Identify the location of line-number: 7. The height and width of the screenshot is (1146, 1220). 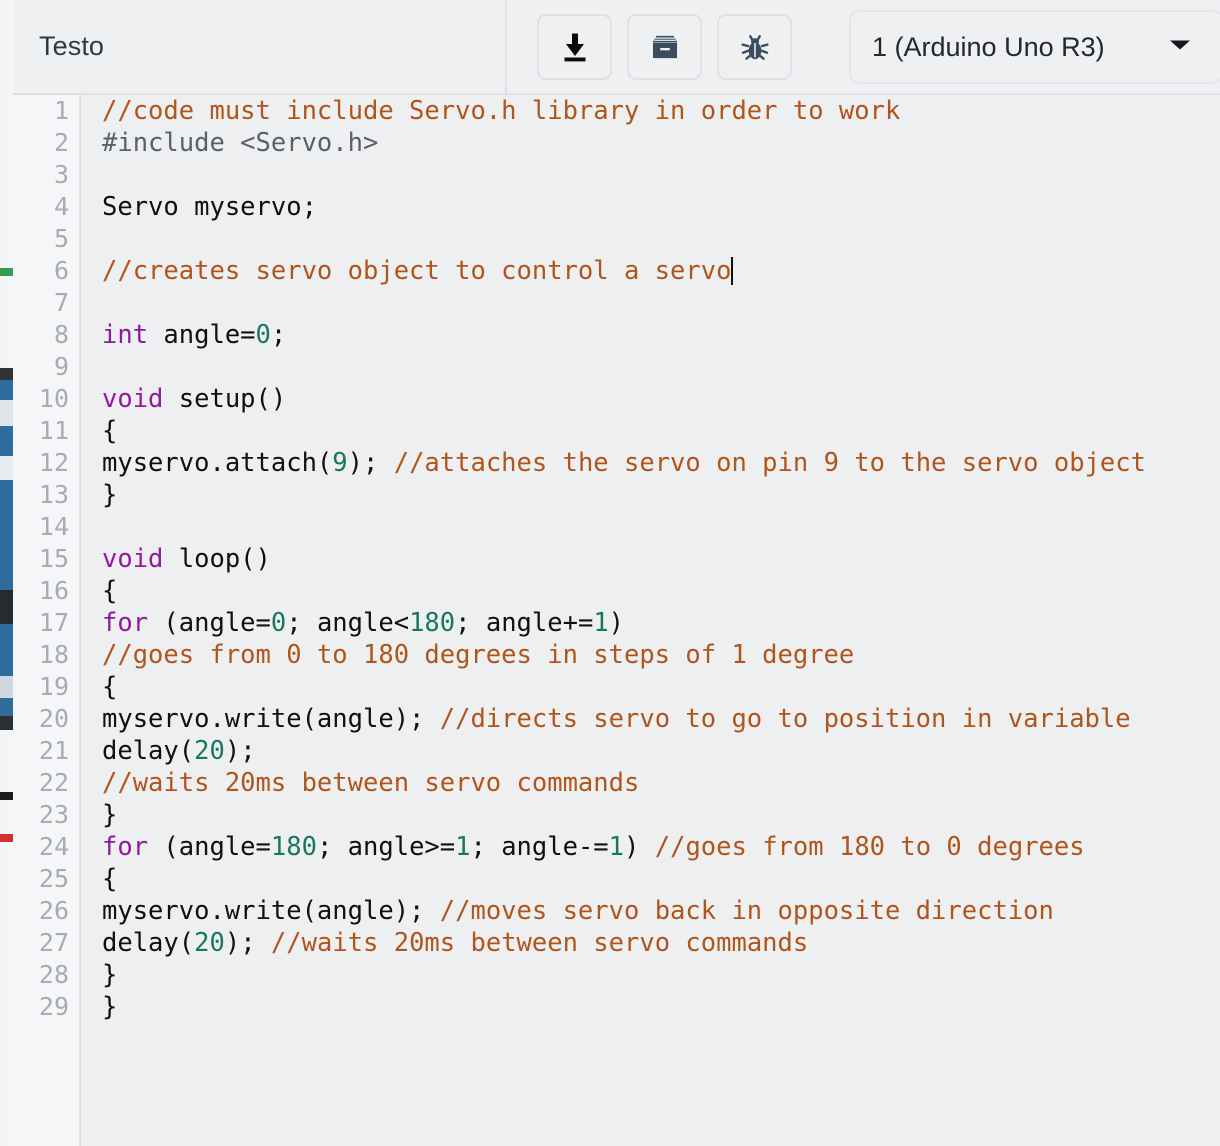
(61, 302).